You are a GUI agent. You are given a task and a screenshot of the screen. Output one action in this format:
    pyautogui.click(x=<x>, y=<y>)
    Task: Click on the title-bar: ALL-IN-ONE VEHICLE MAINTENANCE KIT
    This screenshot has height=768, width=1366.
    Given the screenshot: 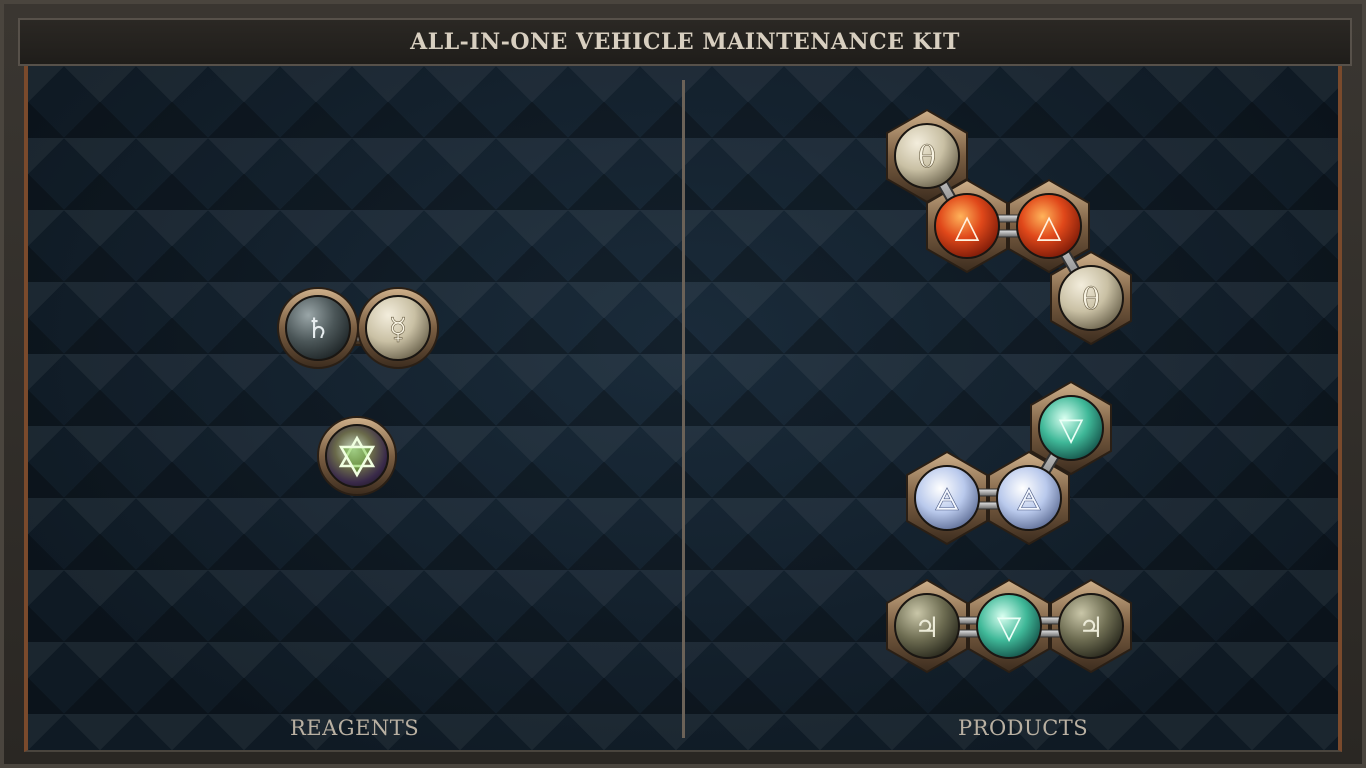 What is the action you would take?
    pyautogui.click(x=685, y=42)
    